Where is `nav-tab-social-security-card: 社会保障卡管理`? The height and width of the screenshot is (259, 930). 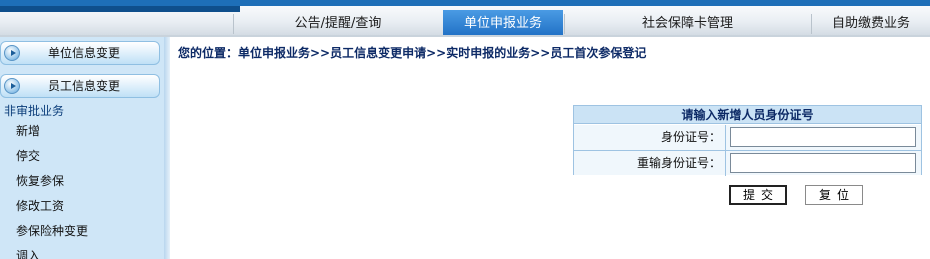 nav-tab-social-security-card: 社会保障卡管理 is located at coordinates (687, 23).